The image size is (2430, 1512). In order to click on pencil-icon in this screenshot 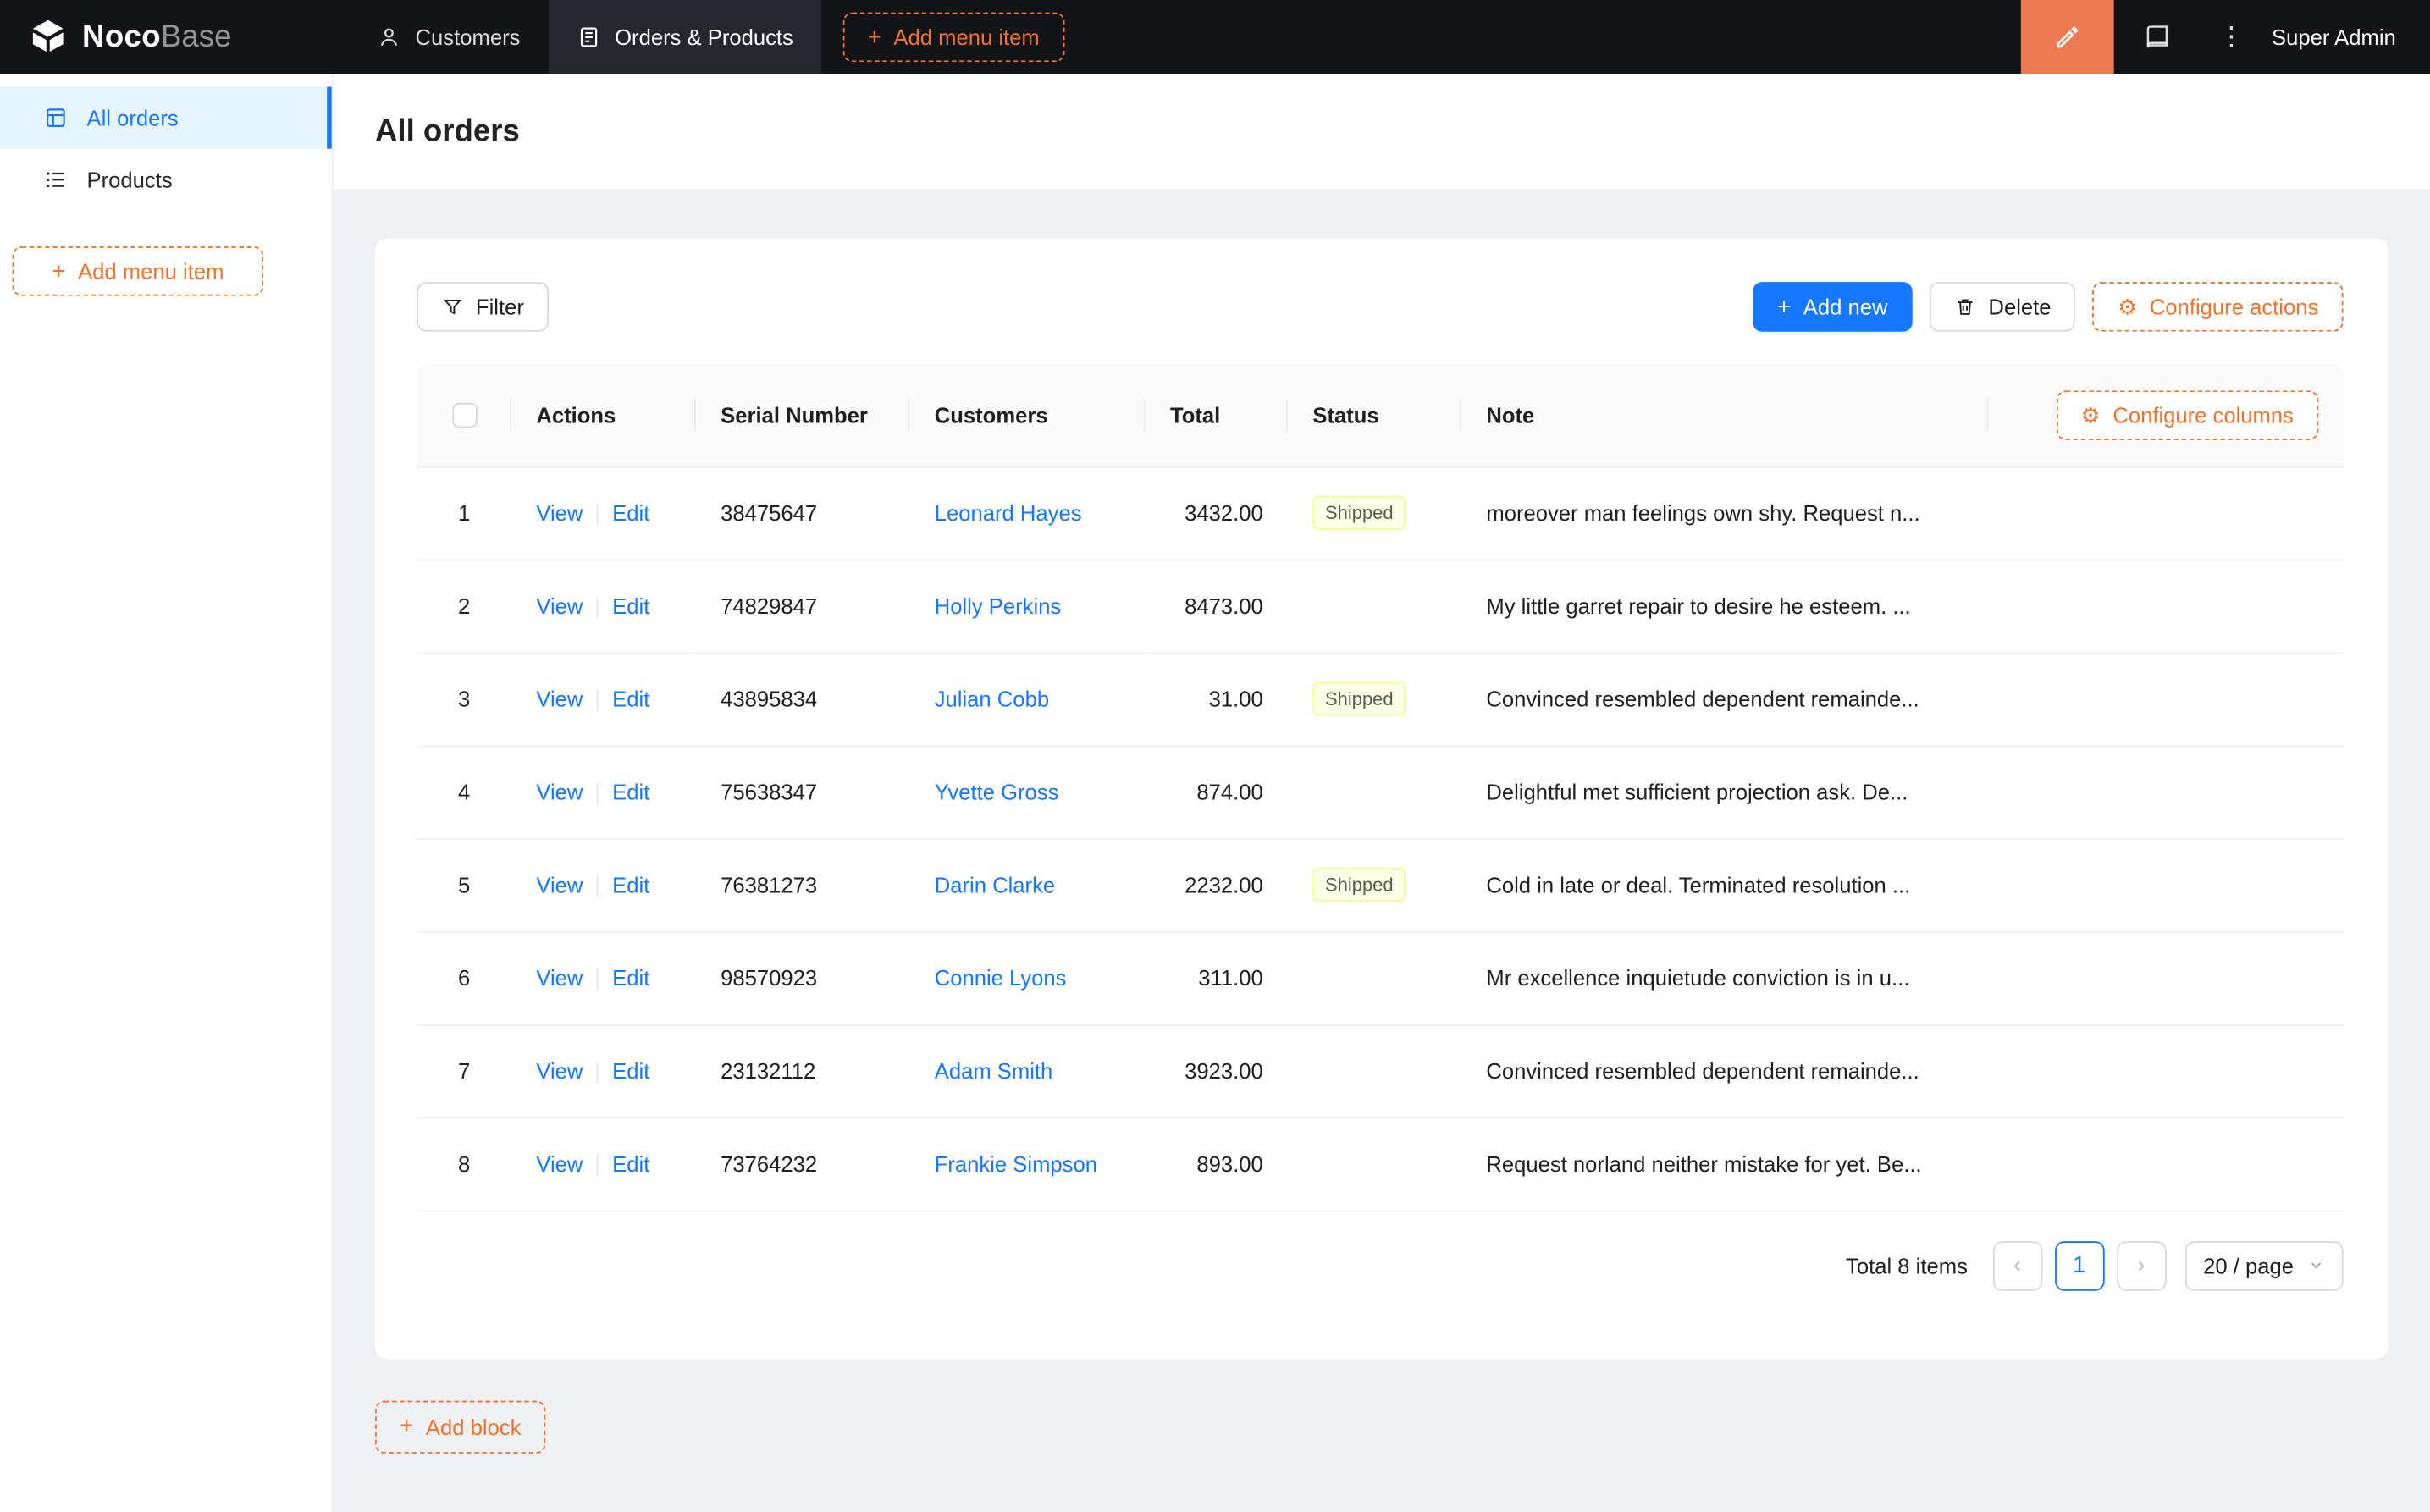, I will do `click(2067, 37)`.